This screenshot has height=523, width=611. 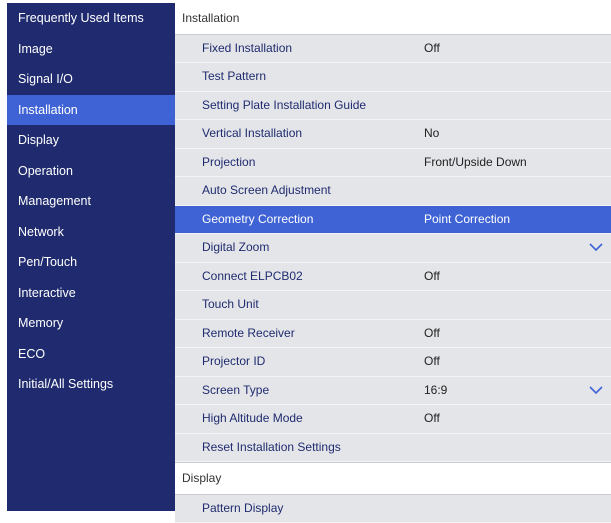 I want to click on menu-row-value: Point Correction, so click(x=467, y=220).